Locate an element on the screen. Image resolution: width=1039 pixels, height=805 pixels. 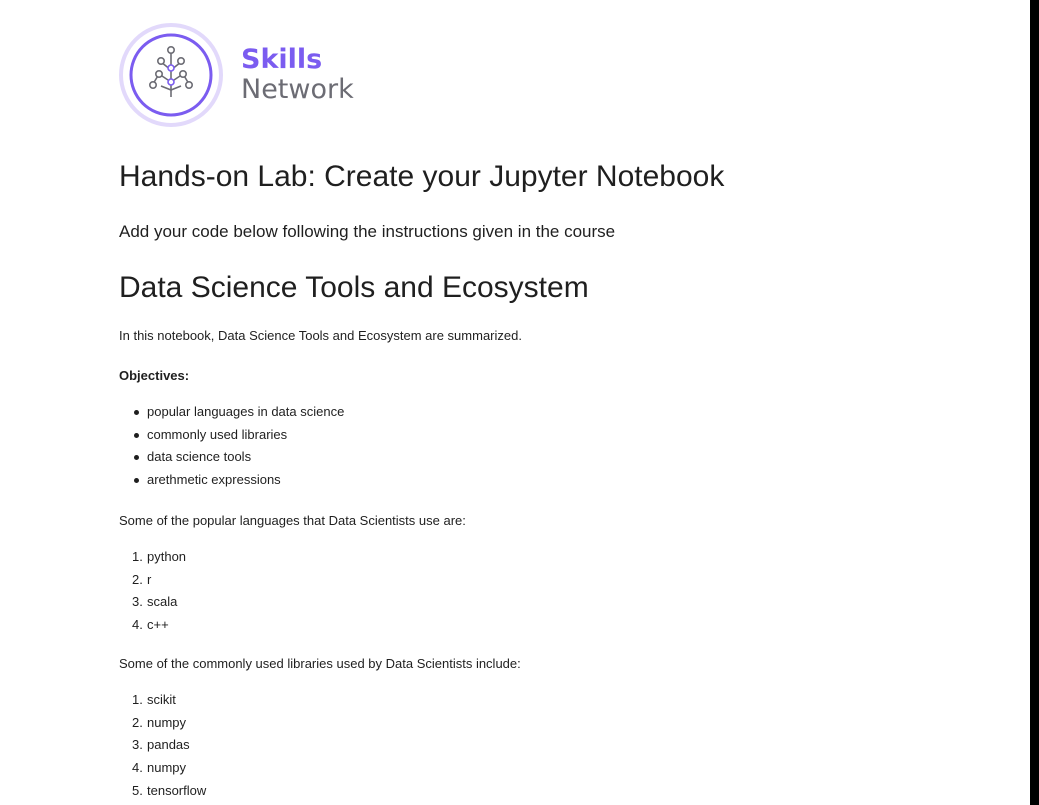
list-item: arethmetic expressions is located at coordinates (231, 480).